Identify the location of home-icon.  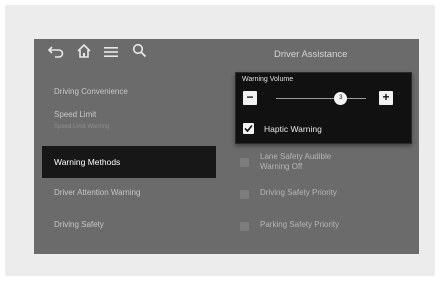
(84, 51).